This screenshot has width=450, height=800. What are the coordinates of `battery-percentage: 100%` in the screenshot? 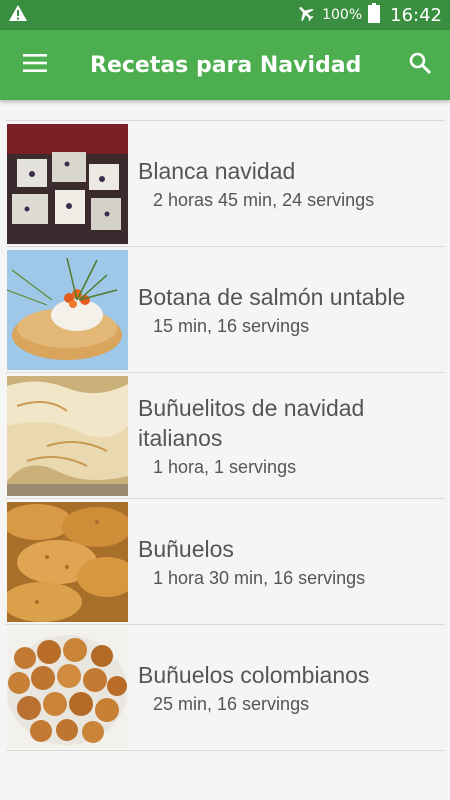 It's located at (342, 15).